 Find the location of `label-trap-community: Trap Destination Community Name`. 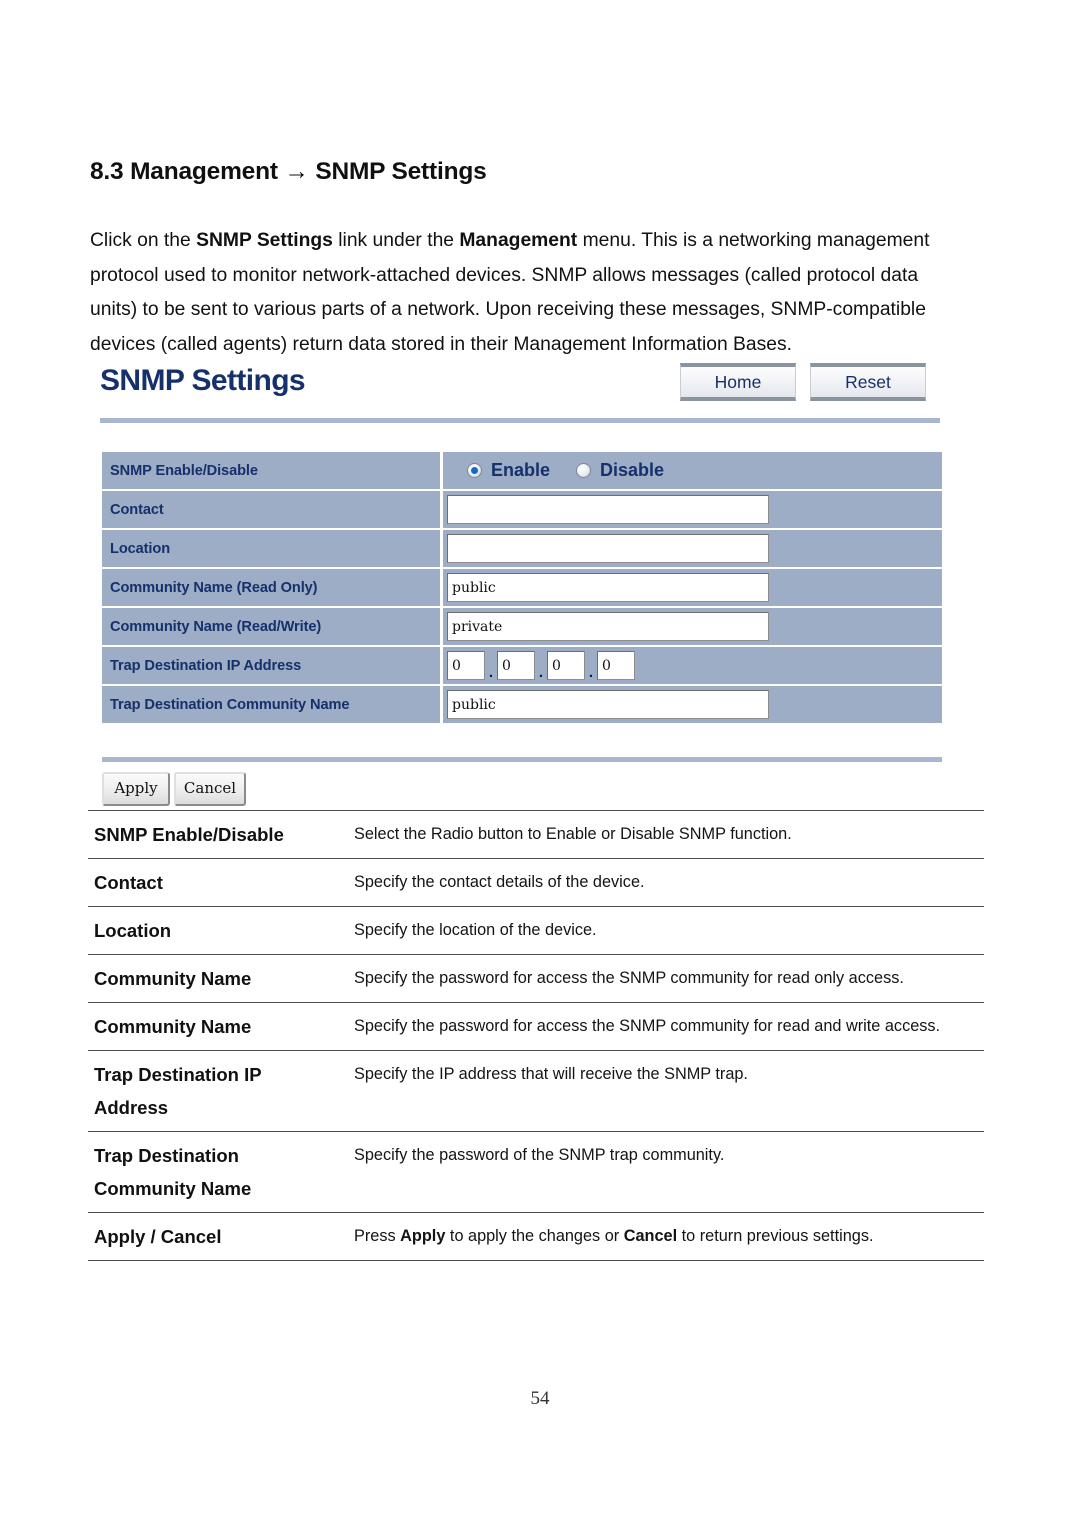

label-trap-community: Trap Destination Community Name is located at coordinates (272, 704).